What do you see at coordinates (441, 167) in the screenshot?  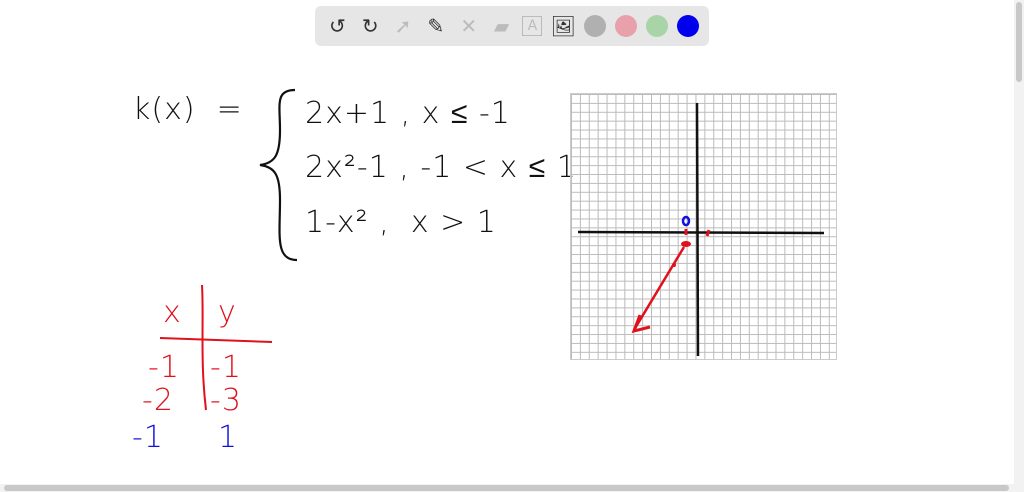 I see `case-2: 2x²-1 , -1 < x ≤ 1` at bounding box center [441, 167].